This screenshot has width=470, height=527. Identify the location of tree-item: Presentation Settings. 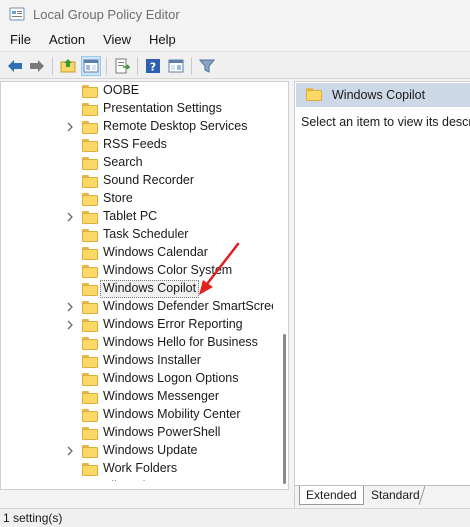
(137, 109).